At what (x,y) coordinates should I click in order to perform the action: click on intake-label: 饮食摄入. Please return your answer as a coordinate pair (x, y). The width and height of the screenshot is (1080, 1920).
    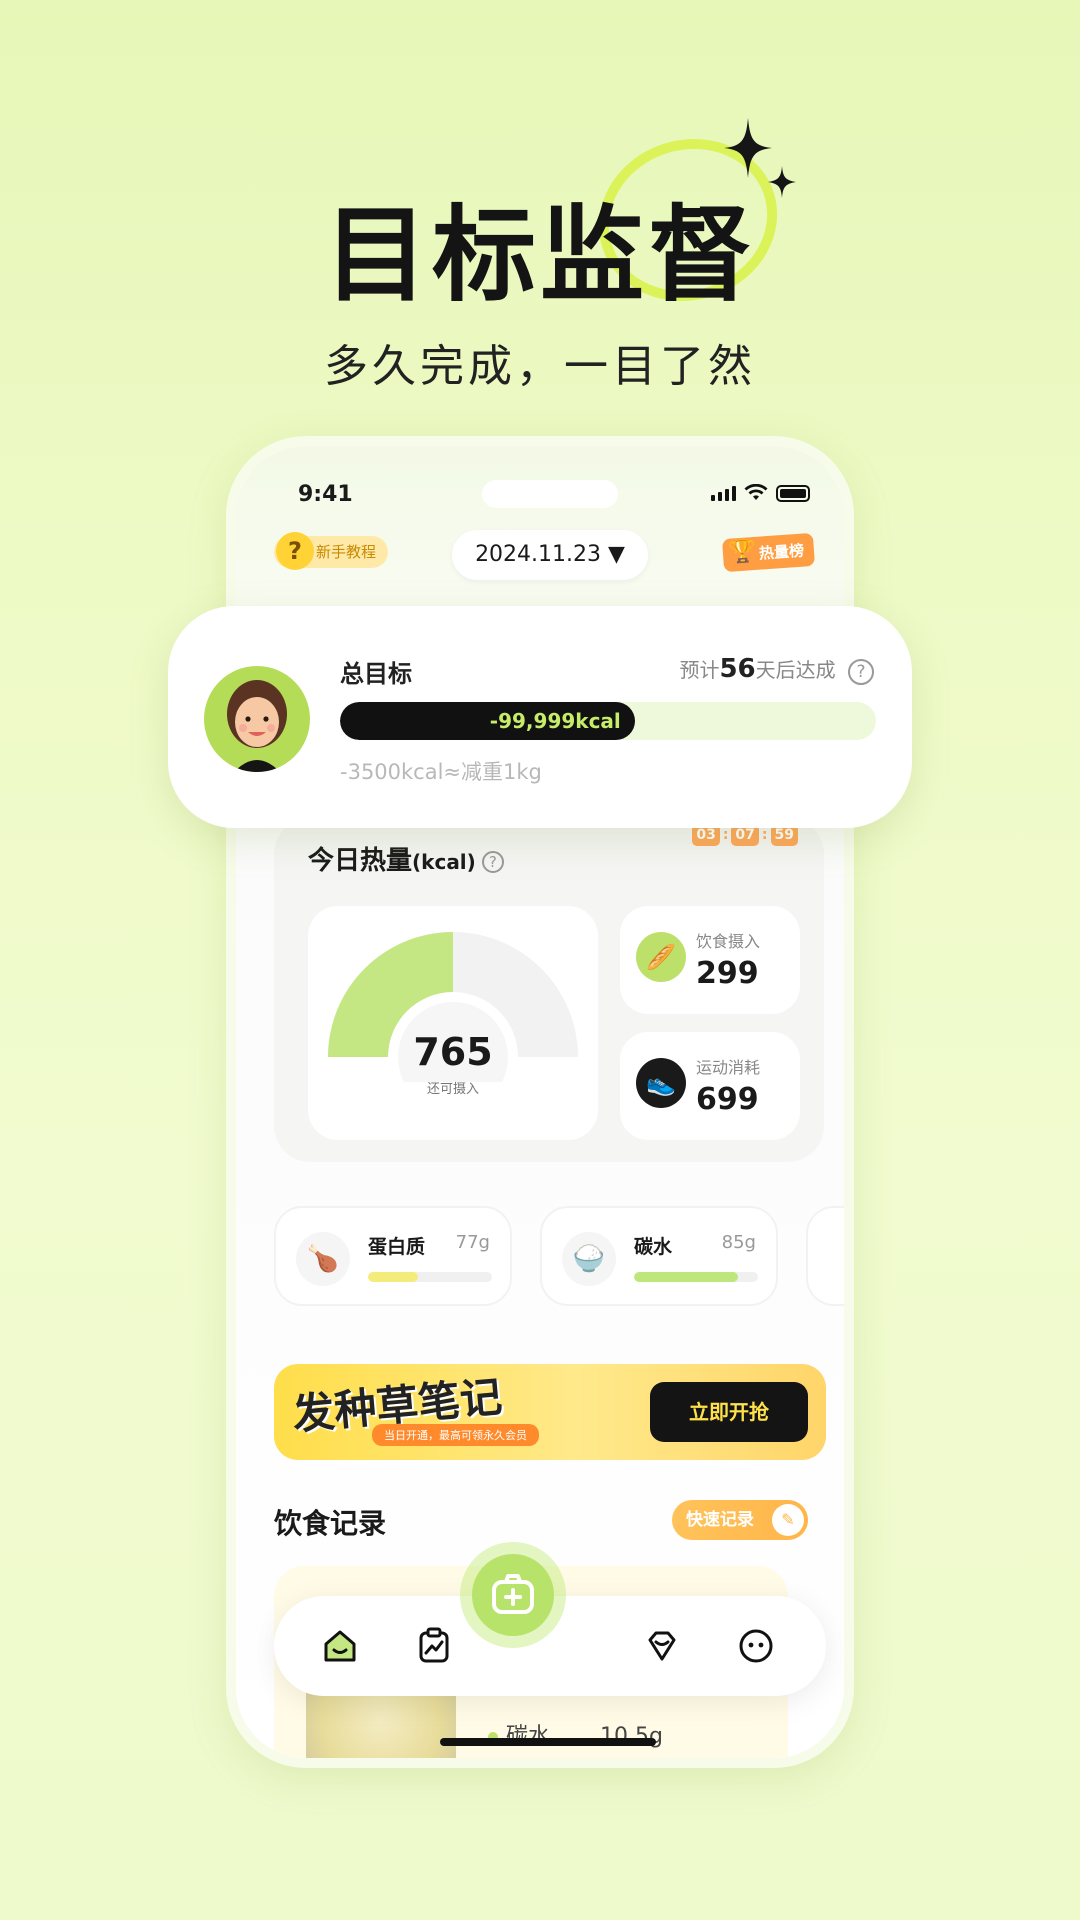
    Looking at the image, I should click on (728, 941).